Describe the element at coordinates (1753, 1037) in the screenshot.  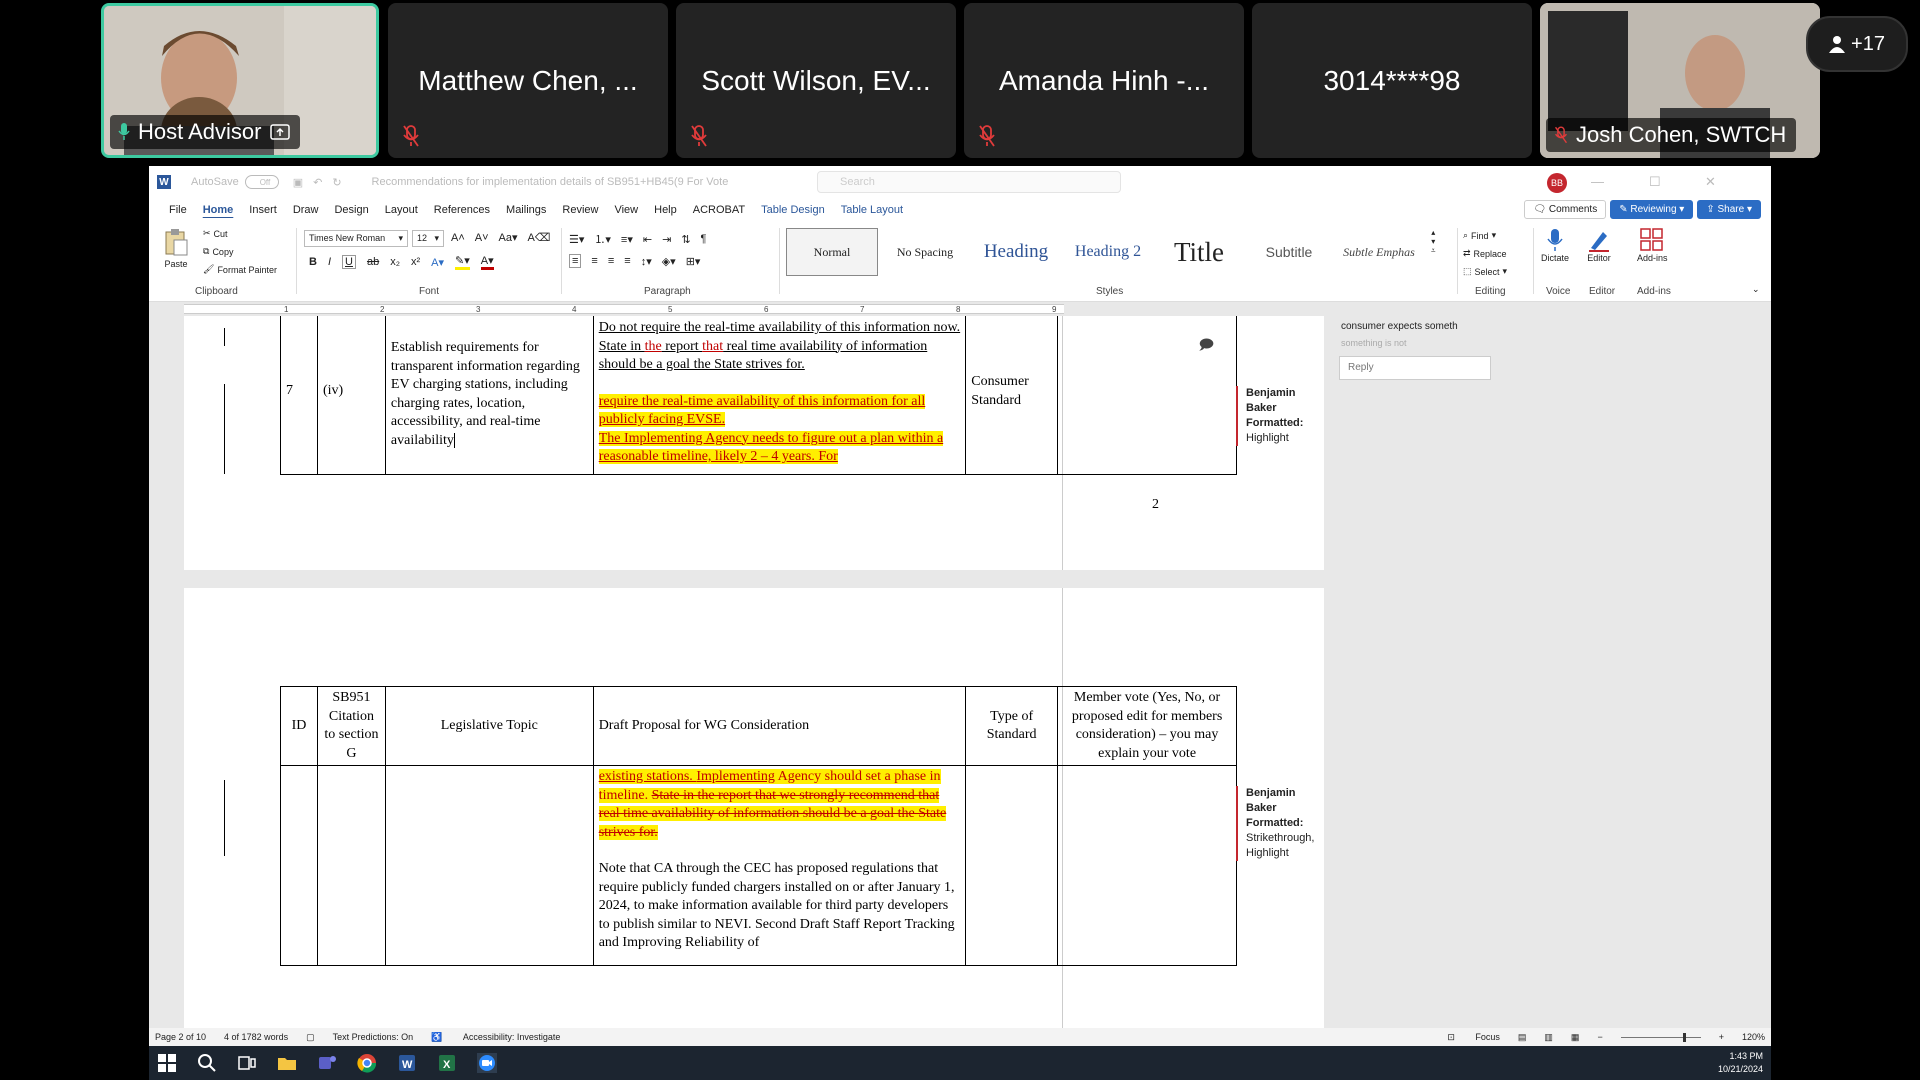
I see `zoom-level: 120%` at that location.